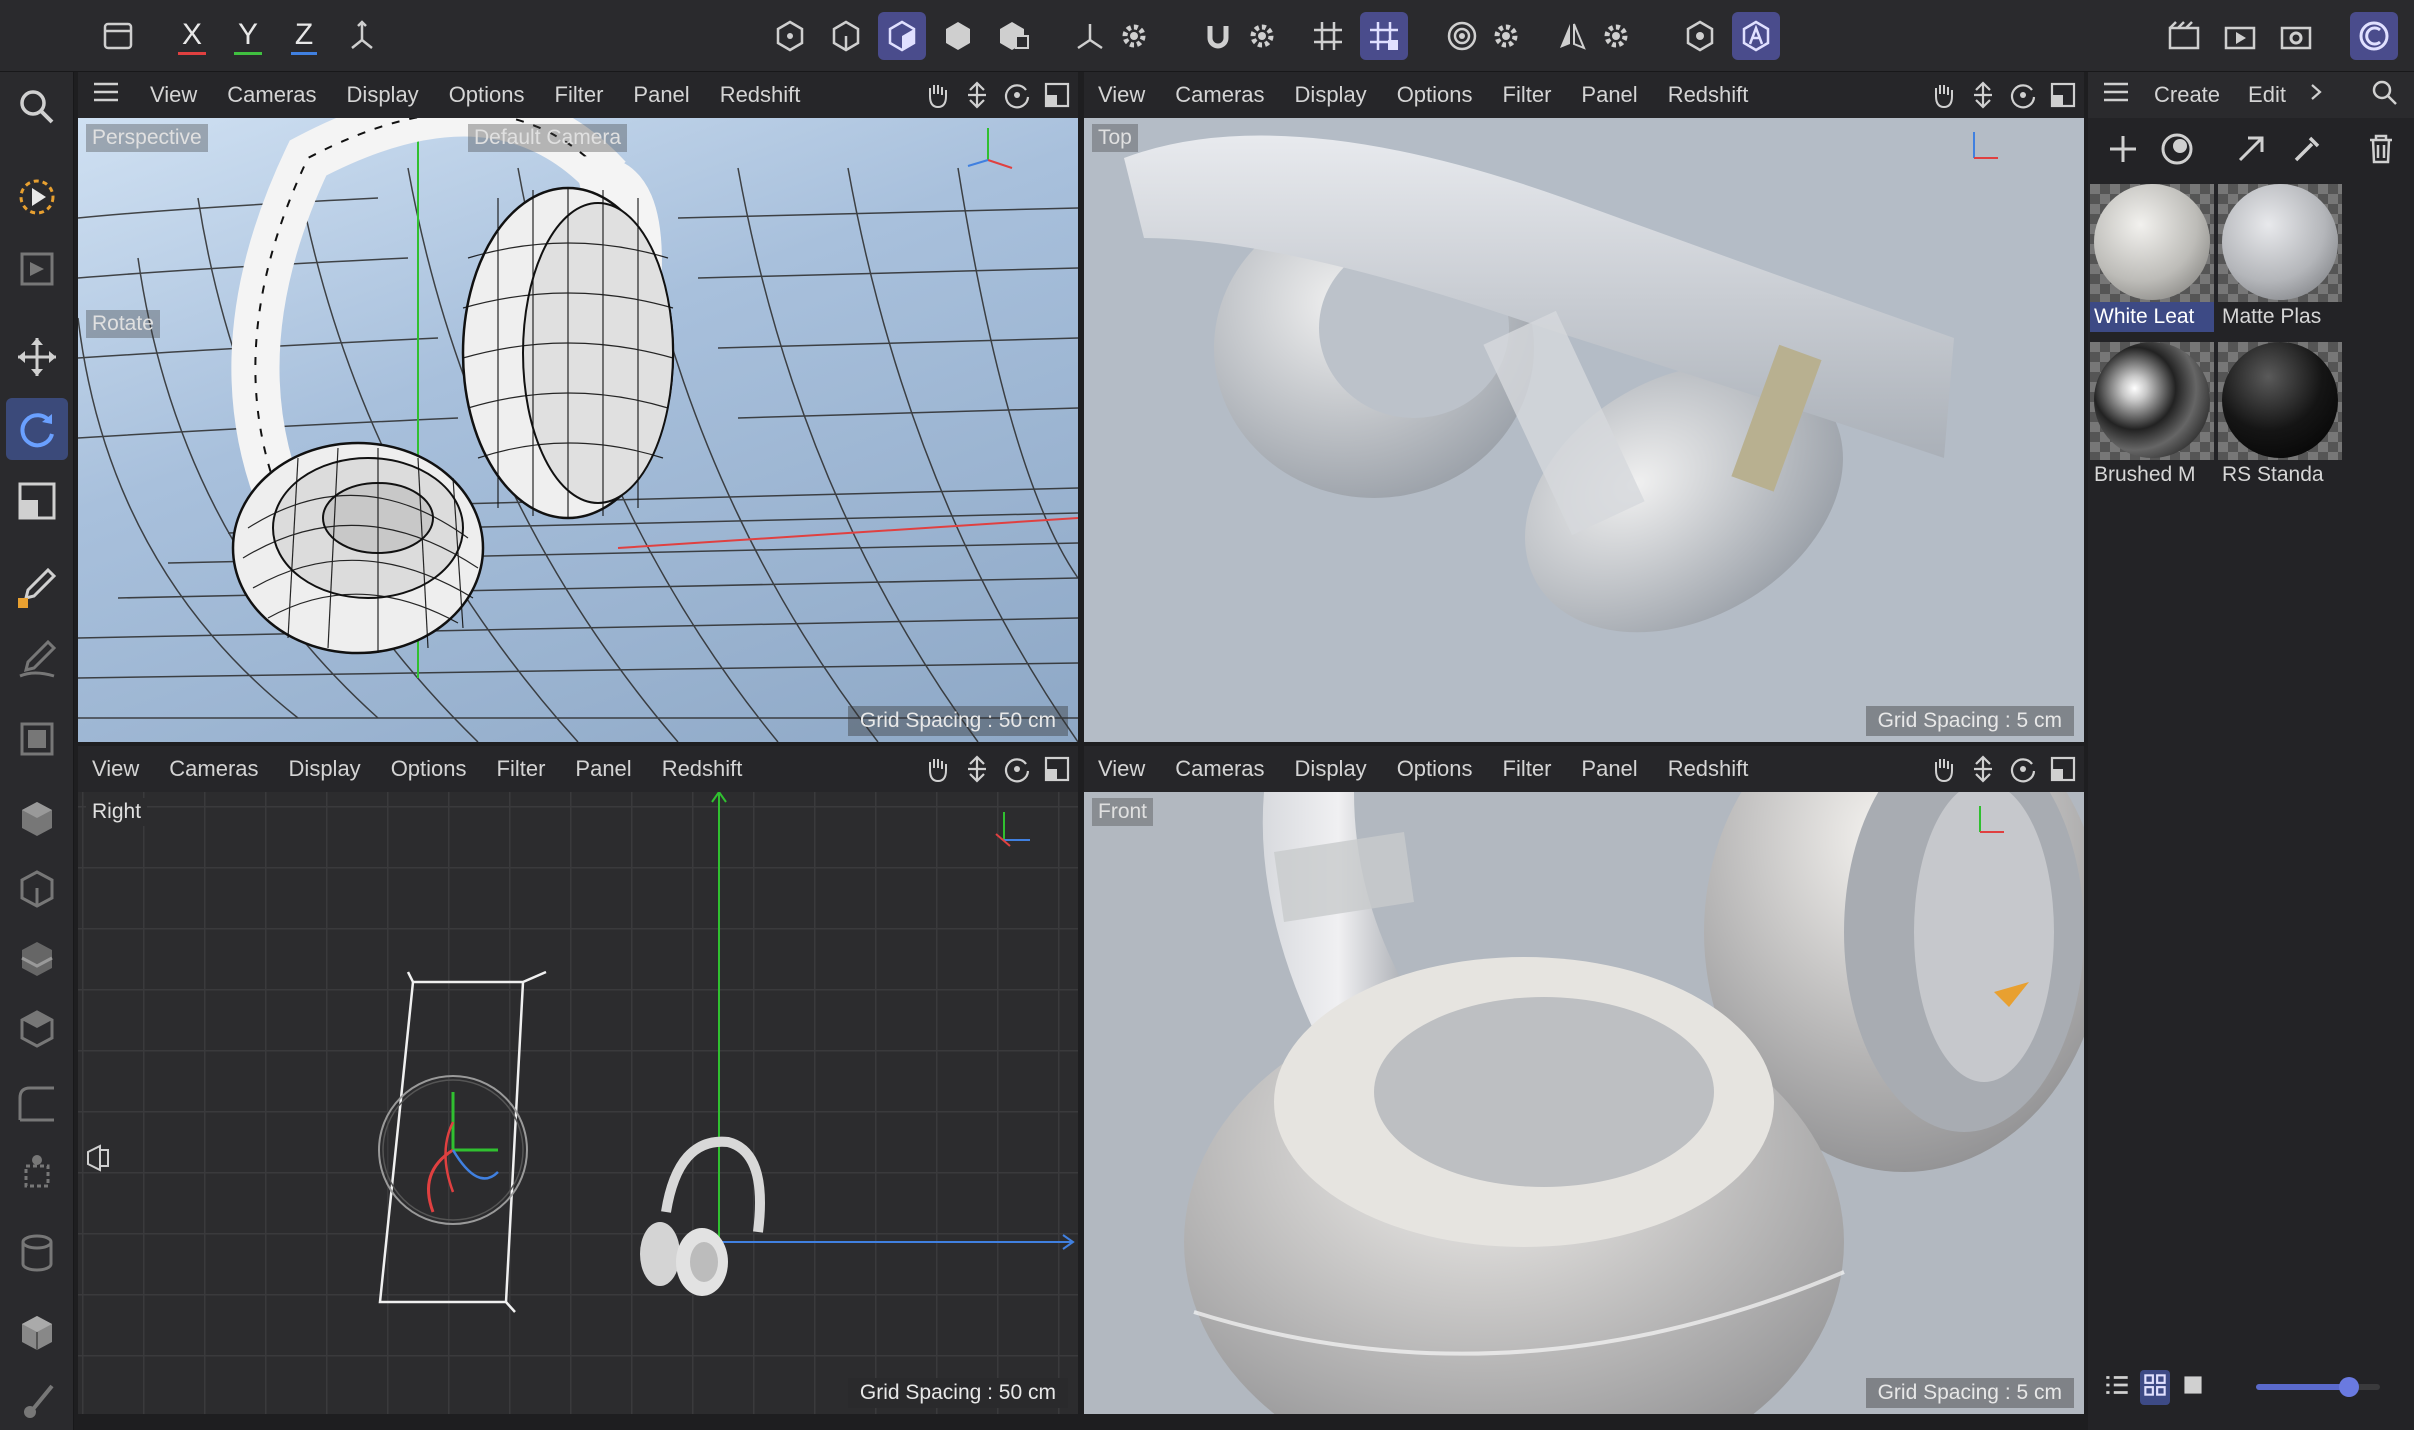 The height and width of the screenshot is (1430, 2414). Describe the element at coordinates (846, 36) in the screenshot. I see `edges-mode-icon` at that location.